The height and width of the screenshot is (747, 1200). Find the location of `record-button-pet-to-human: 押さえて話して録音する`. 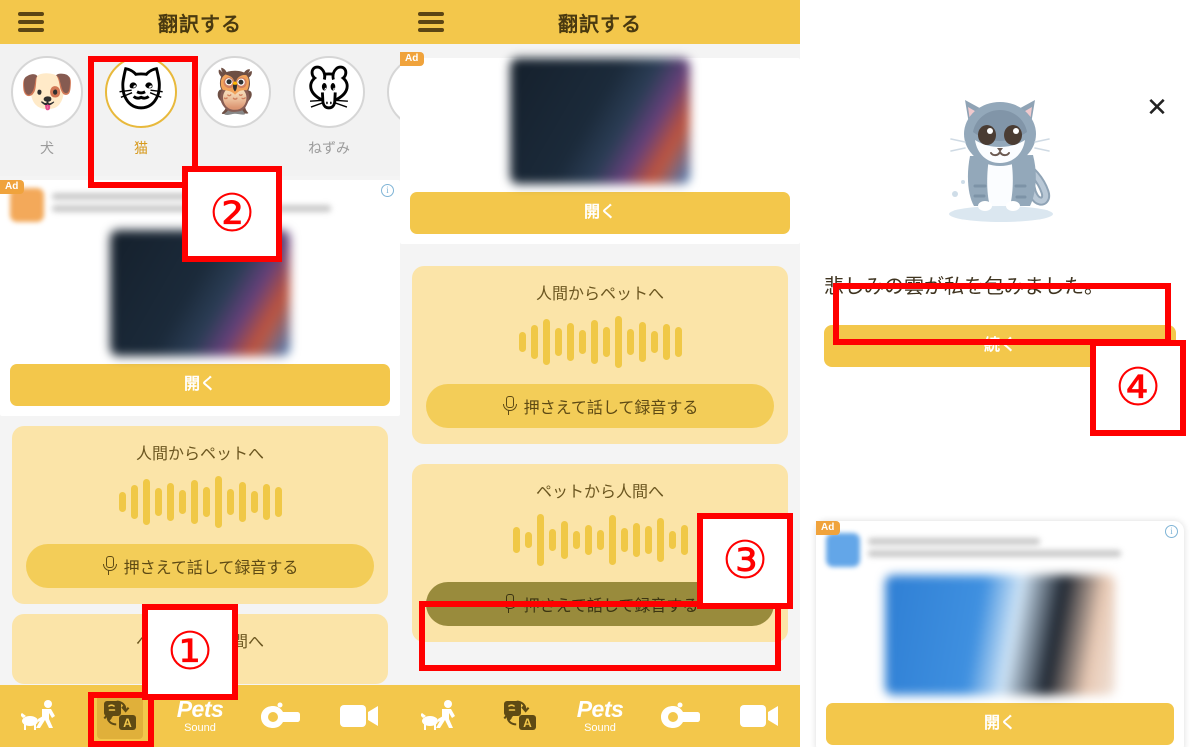

record-button-pet-to-human: 押さえて話して録音する is located at coordinates (600, 604).